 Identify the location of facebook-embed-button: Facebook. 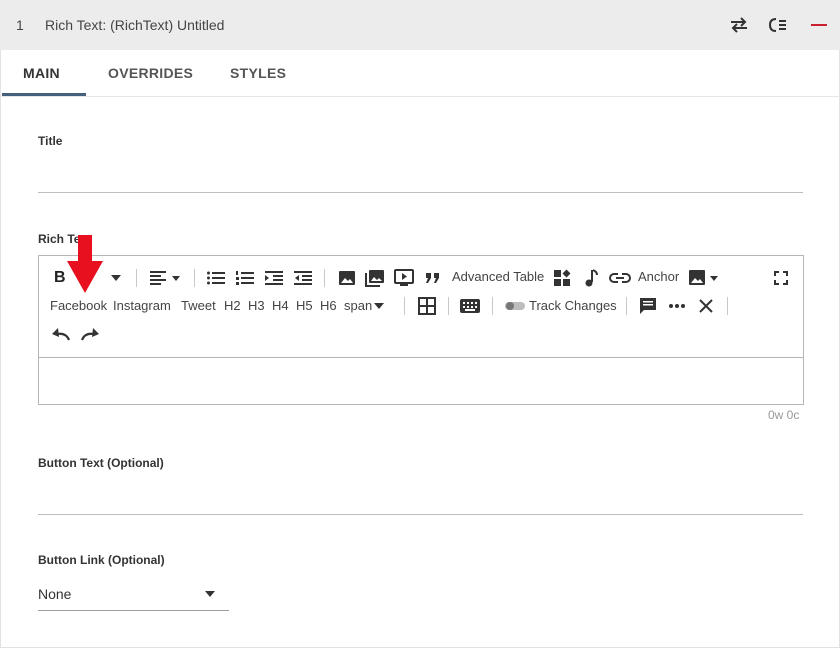
(78, 305).